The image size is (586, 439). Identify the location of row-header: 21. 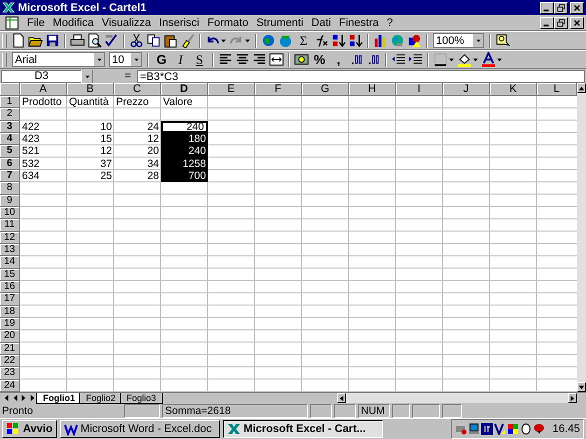
(10, 348).